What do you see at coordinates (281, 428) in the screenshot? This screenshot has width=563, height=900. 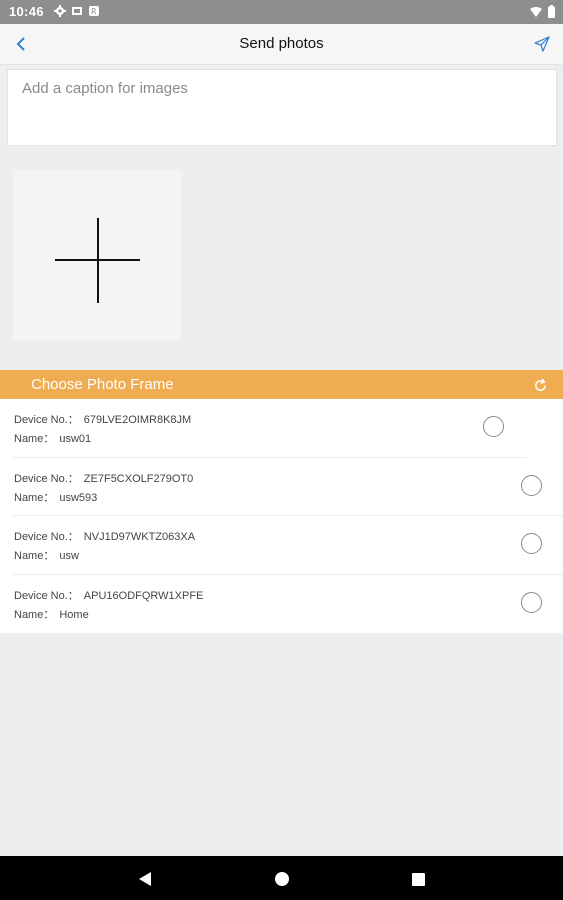 I see `device-row: Device No.： 679LVE2OIMR8K8JM Name： usw01` at bounding box center [281, 428].